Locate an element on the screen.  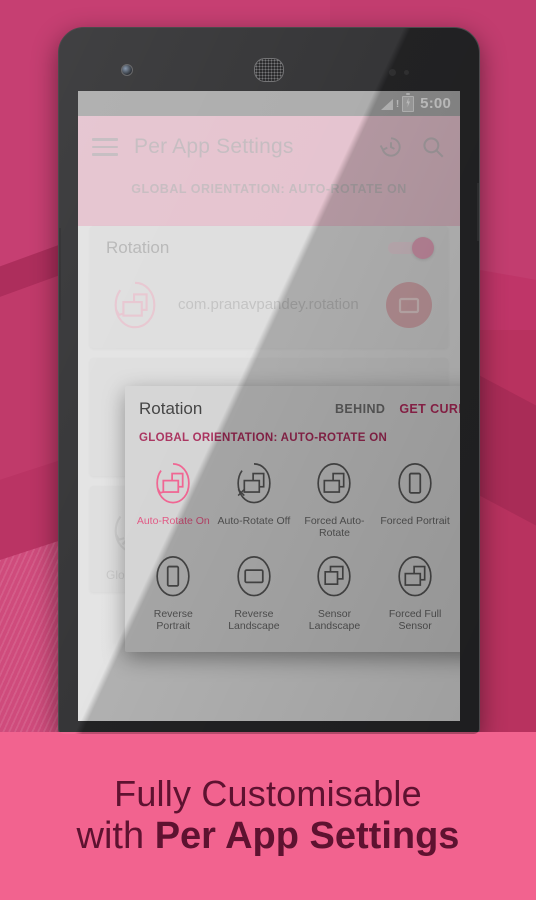
forced-portrait-icon is located at coordinates (415, 483).